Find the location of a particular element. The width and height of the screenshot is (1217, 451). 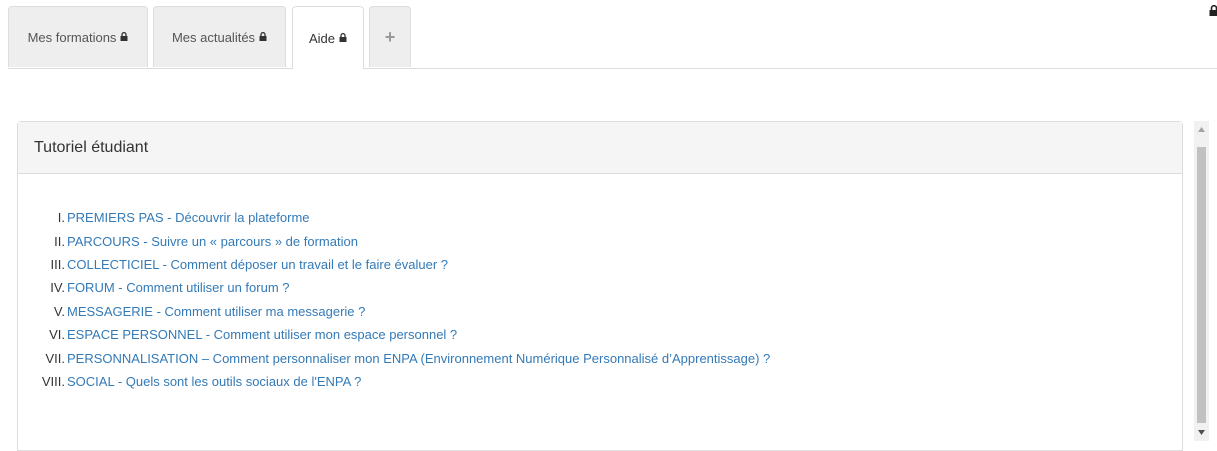

list-item: IV.FORUM - Comment utiliser un forum ? is located at coordinates (568, 287).